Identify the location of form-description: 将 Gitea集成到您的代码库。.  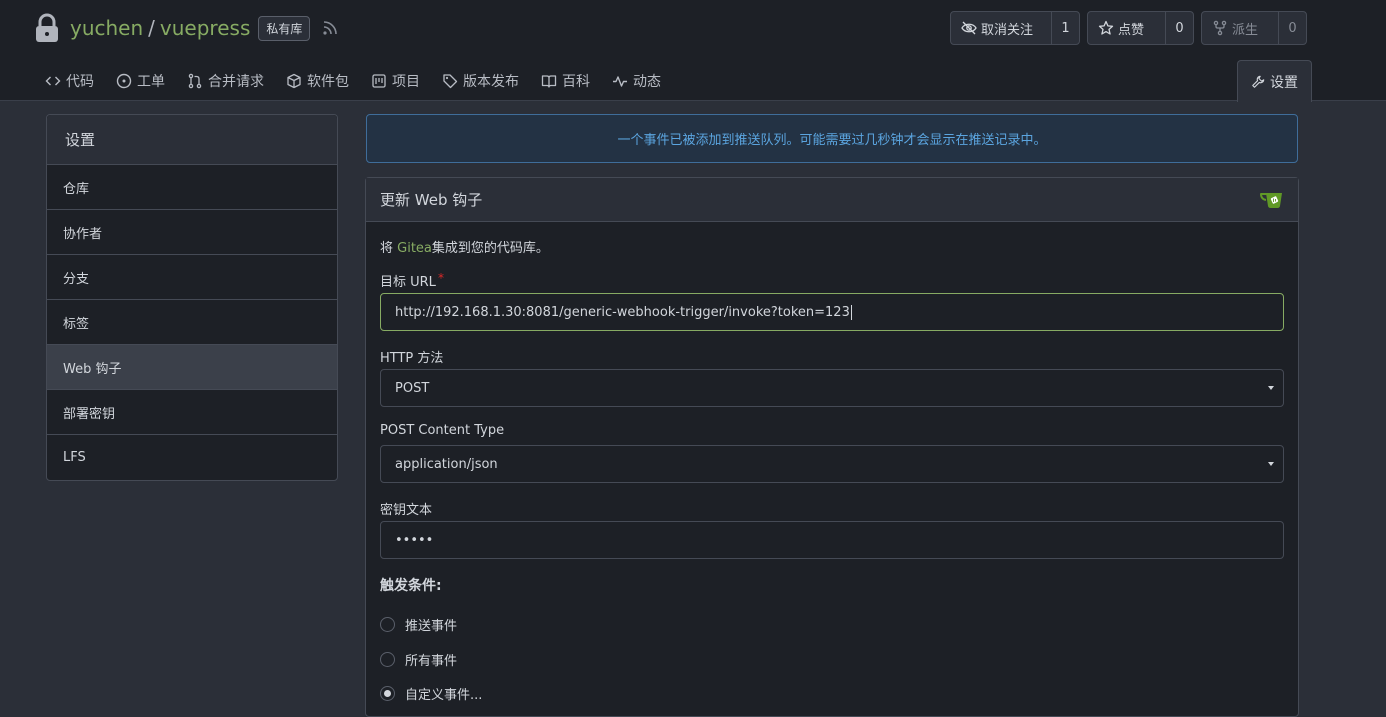
(464, 246).